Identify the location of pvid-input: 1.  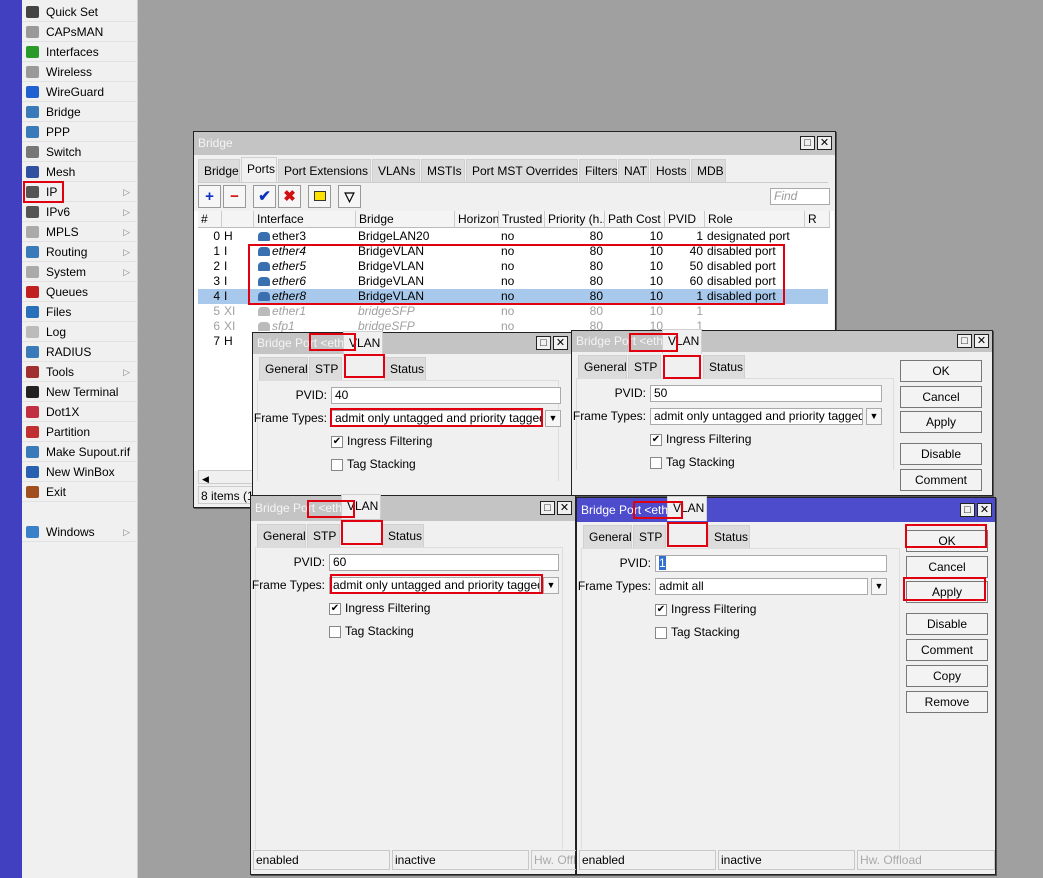
(771, 563).